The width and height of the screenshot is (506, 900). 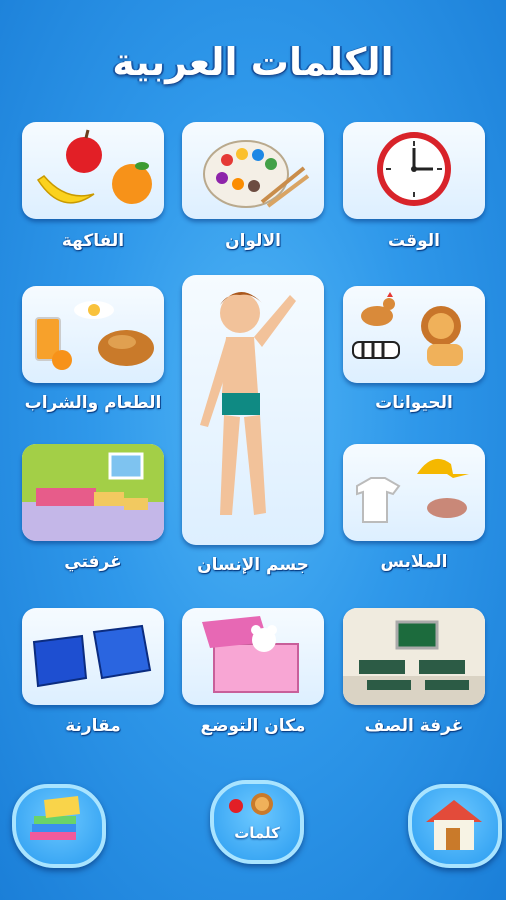 What do you see at coordinates (94, 166) in the screenshot?
I see `fruits-icon` at bounding box center [94, 166].